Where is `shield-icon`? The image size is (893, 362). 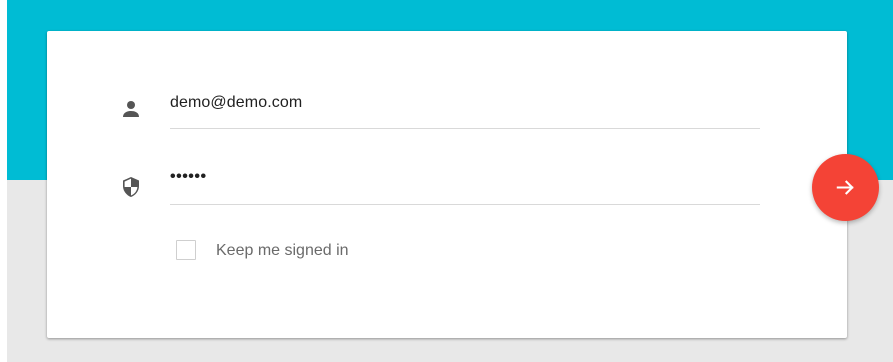 shield-icon is located at coordinates (131, 187).